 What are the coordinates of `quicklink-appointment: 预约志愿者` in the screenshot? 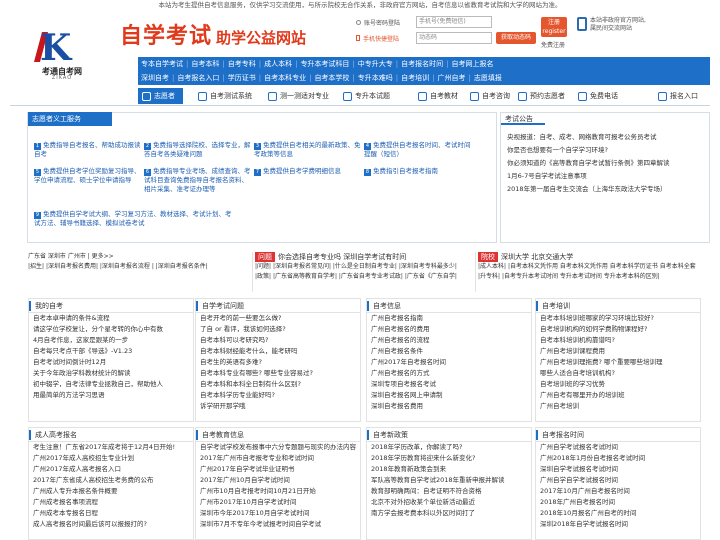 It's located at (541, 96).